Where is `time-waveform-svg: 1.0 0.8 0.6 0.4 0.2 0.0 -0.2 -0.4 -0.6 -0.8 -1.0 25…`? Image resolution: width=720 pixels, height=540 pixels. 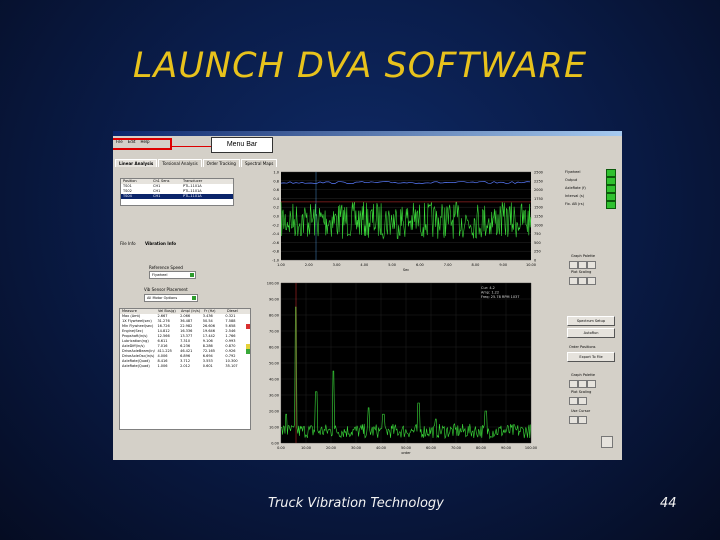 time-waveform-svg: 1.0 0.8 0.6 0.4 0.2 0.0 -0.2 -0.4 -0.6 -0.8 -1.0 25… is located at coordinates (407, 222).